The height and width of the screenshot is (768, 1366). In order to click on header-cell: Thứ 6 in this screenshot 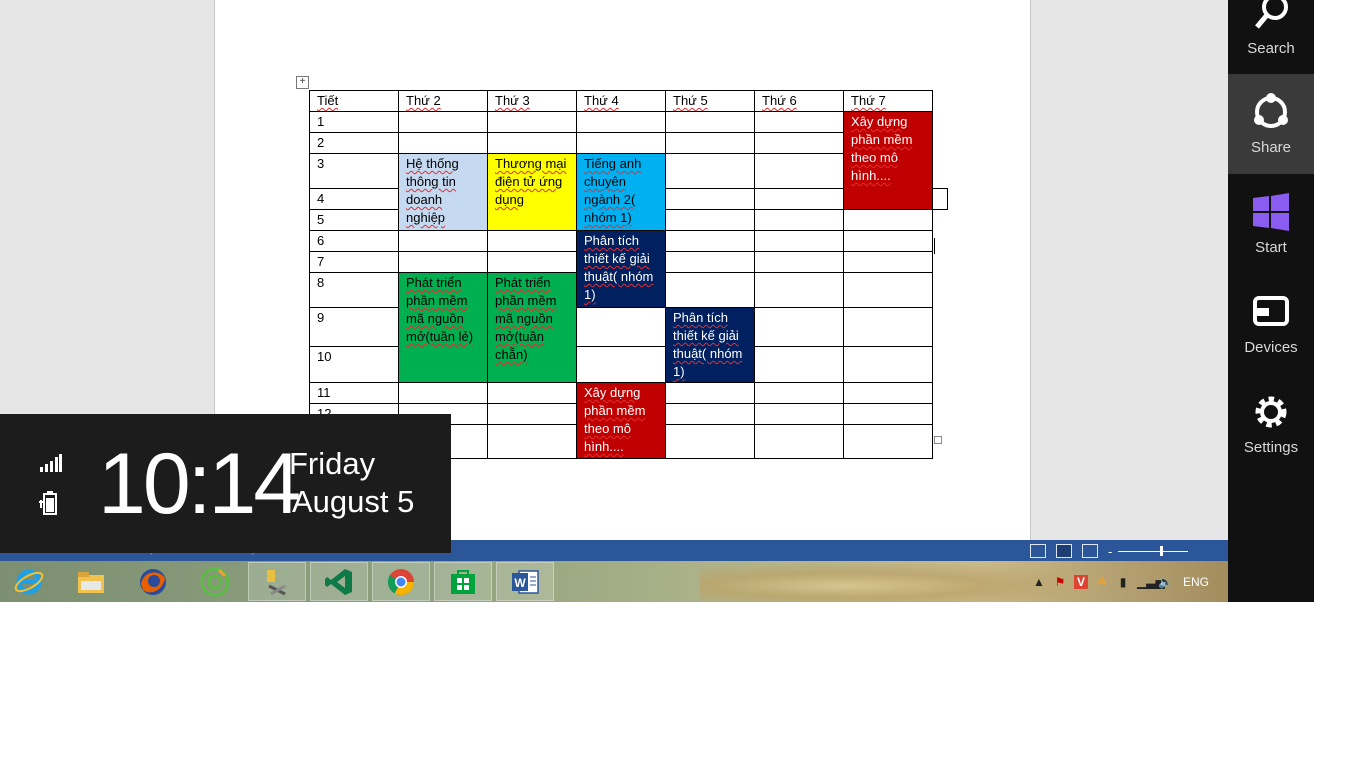, I will do `click(799, 101)`.